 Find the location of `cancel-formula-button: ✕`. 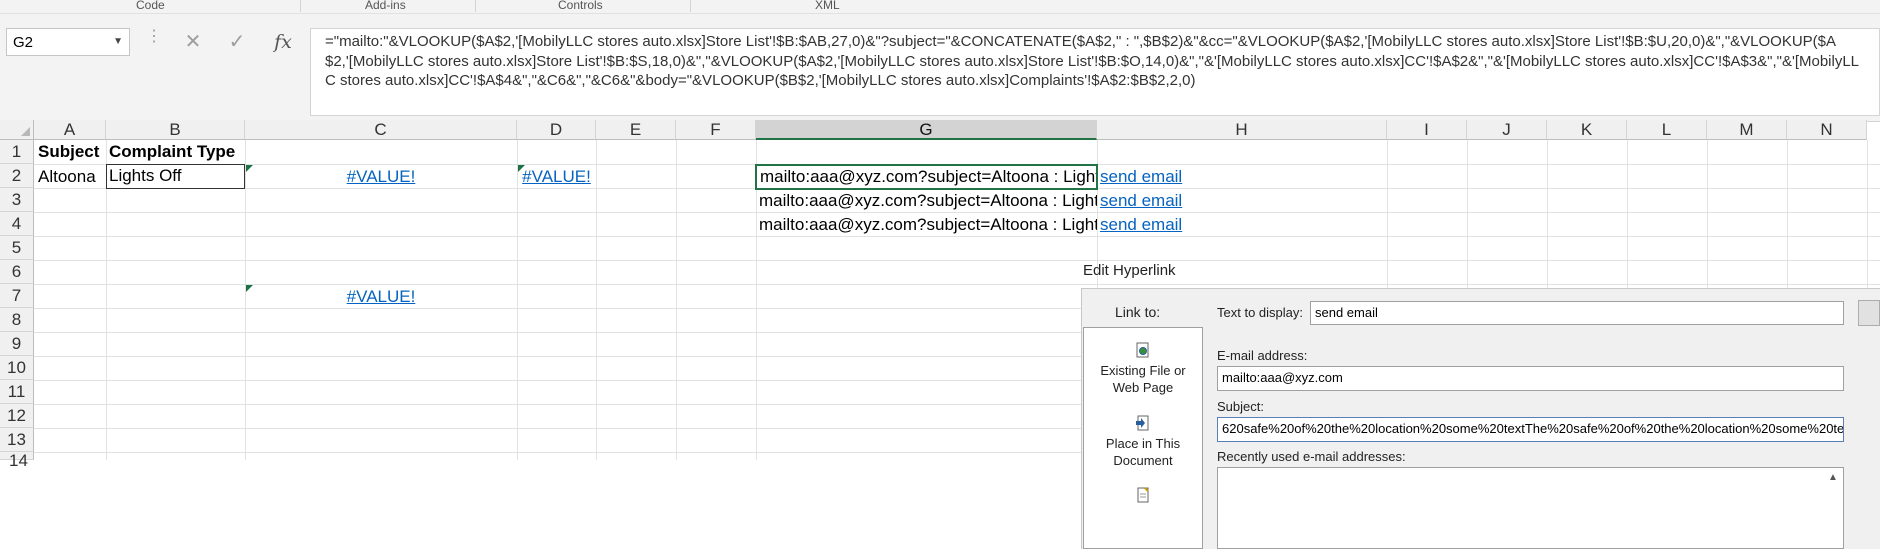

cancel-formula-button: ✕ is located at coordinates (193, 42).